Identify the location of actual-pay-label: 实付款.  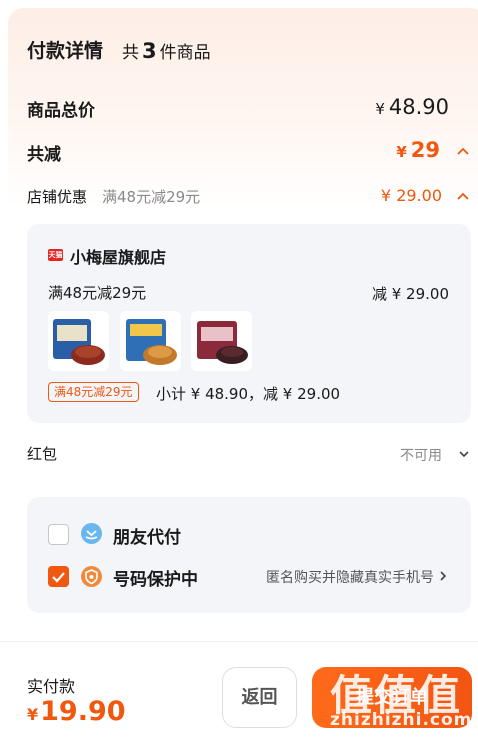
(51, 686).